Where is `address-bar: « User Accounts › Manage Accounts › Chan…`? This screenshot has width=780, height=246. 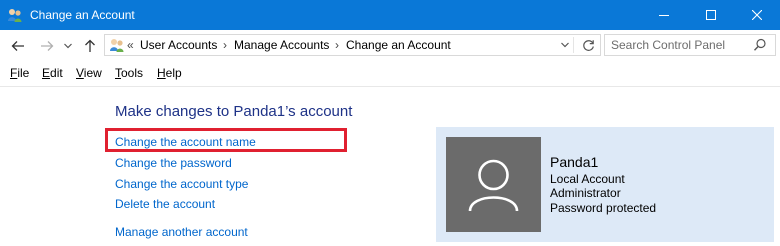
address-bar: « User Accounts › Manage Accounts › Chan… is located at coordinates (352, 45).